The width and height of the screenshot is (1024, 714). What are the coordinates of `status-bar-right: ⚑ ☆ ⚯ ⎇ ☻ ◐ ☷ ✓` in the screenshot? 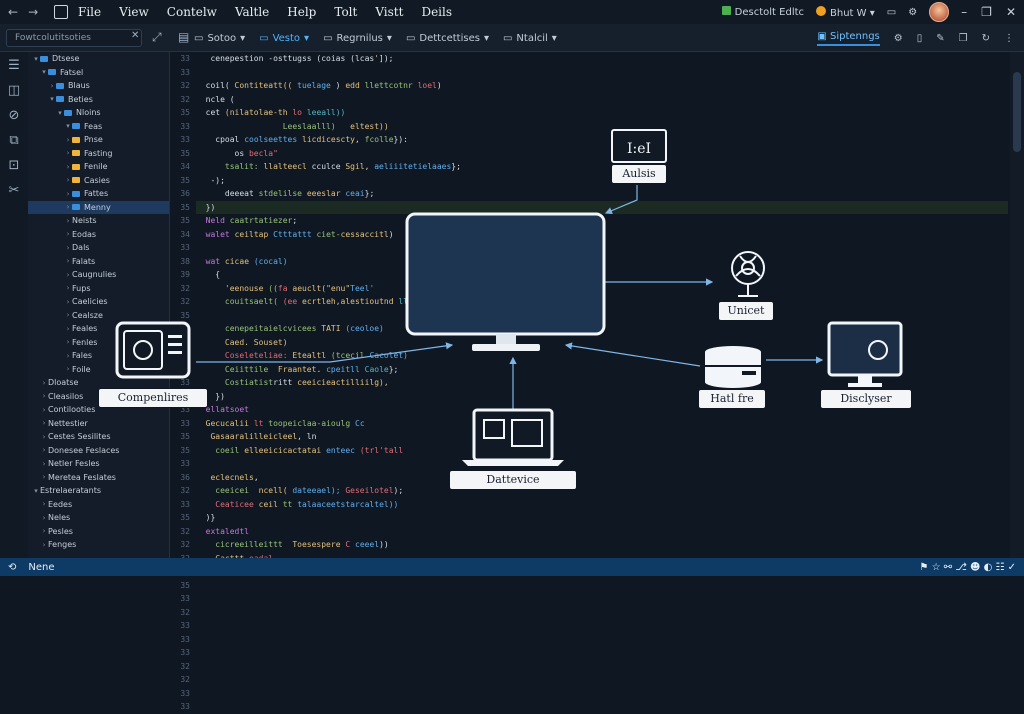 It's located at (967, 567).